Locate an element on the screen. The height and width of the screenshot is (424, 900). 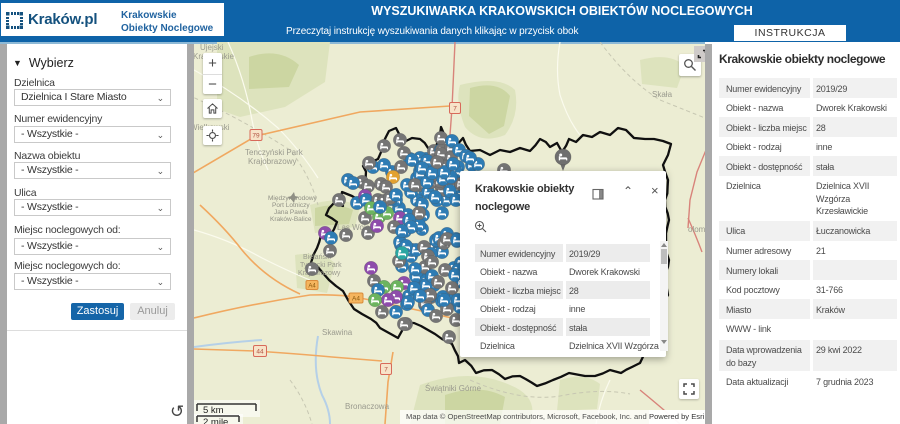
svg-text: olomice is located at coordinates (696, 229).